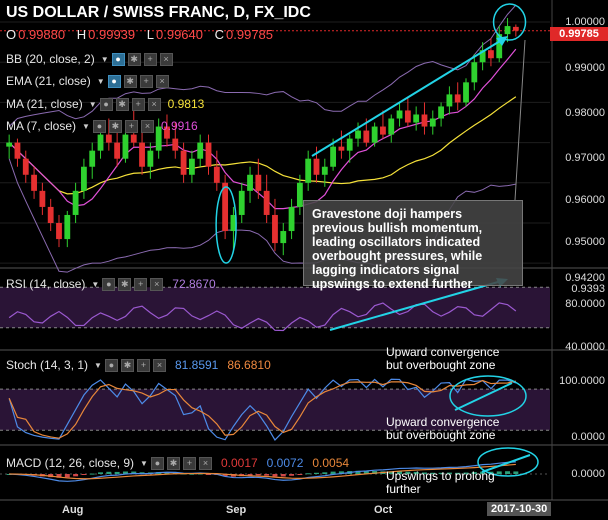 This screenshot has width=608, height=520. What do you see at coordinates (219, 34) in the screenshot?
I see `close-key: C` at bounding box center [219, 34].